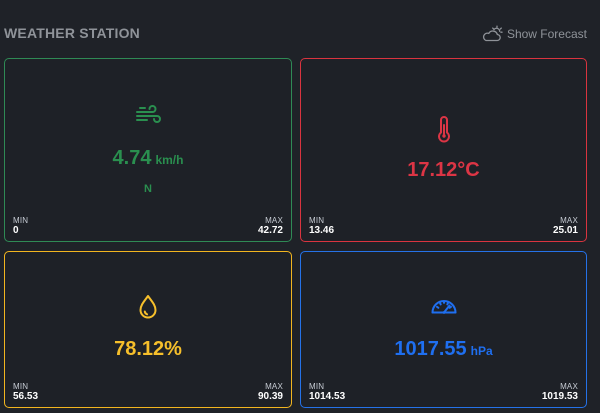 The height and width of the screenshot is (413, 600). What do you see at coordinates (481, 351) in the screenshot?
I see `pressure-unit: hPa` at bounding box center [481, 351].